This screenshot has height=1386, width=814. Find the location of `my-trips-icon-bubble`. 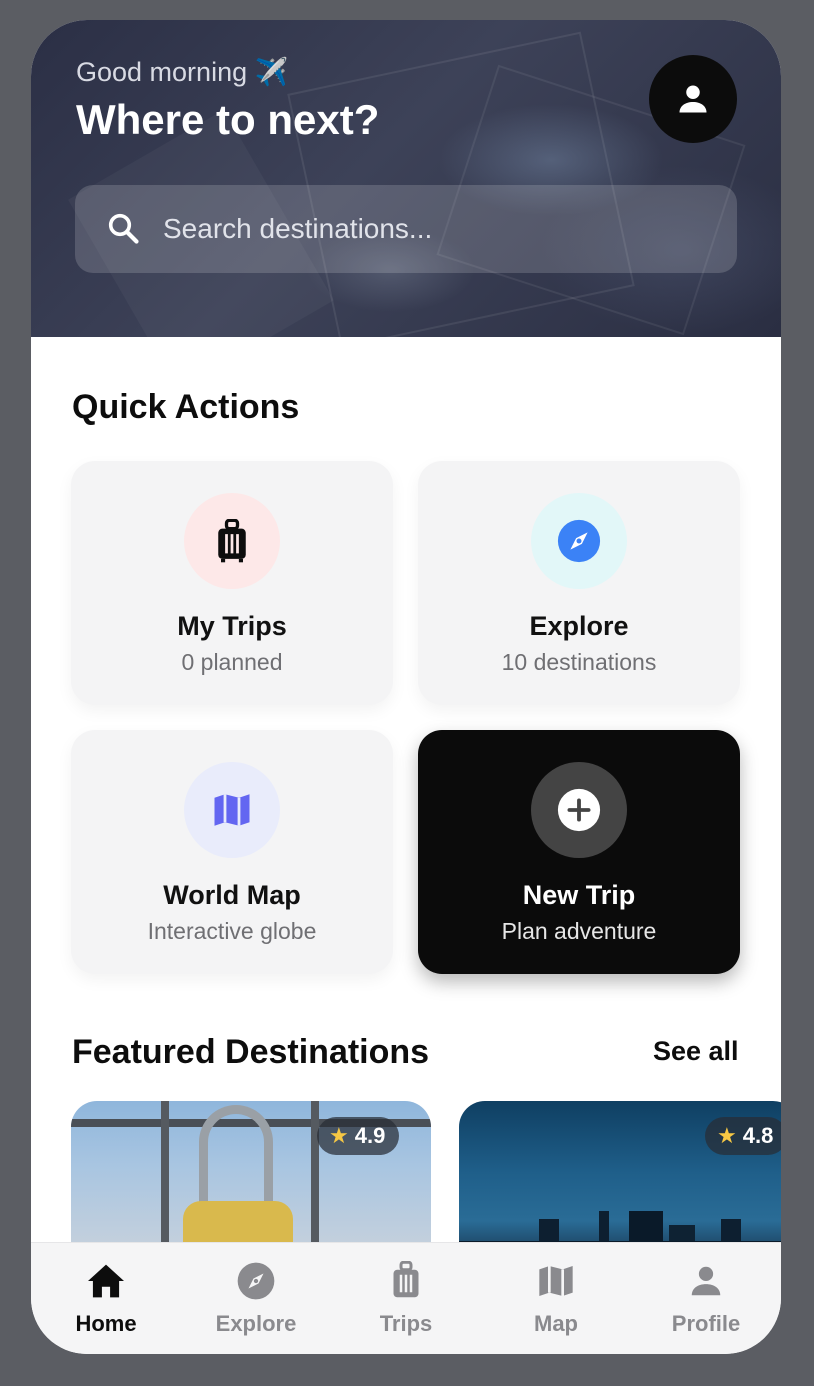

my-trips-icon-bubble is located at coordinates (232, 541).